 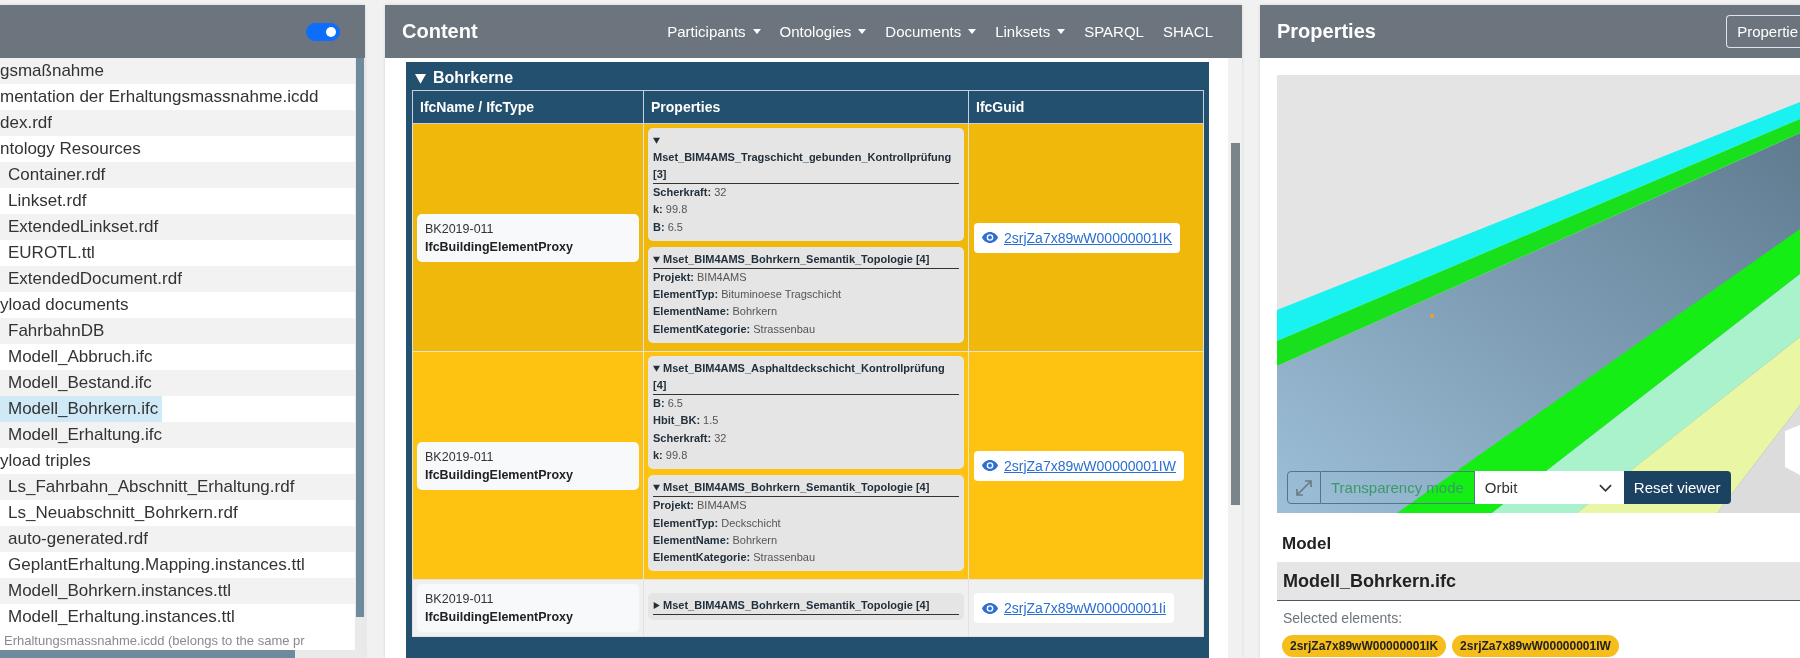 I want to click on column-header: Properties, so click(x=806, y=107).